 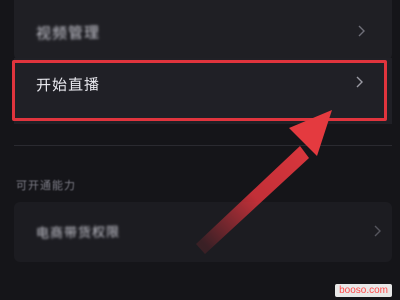 What do you see at coordinates (363, 290) in the screenshot?
I see `watermark: booso.com` at bounding box center [363, 290].